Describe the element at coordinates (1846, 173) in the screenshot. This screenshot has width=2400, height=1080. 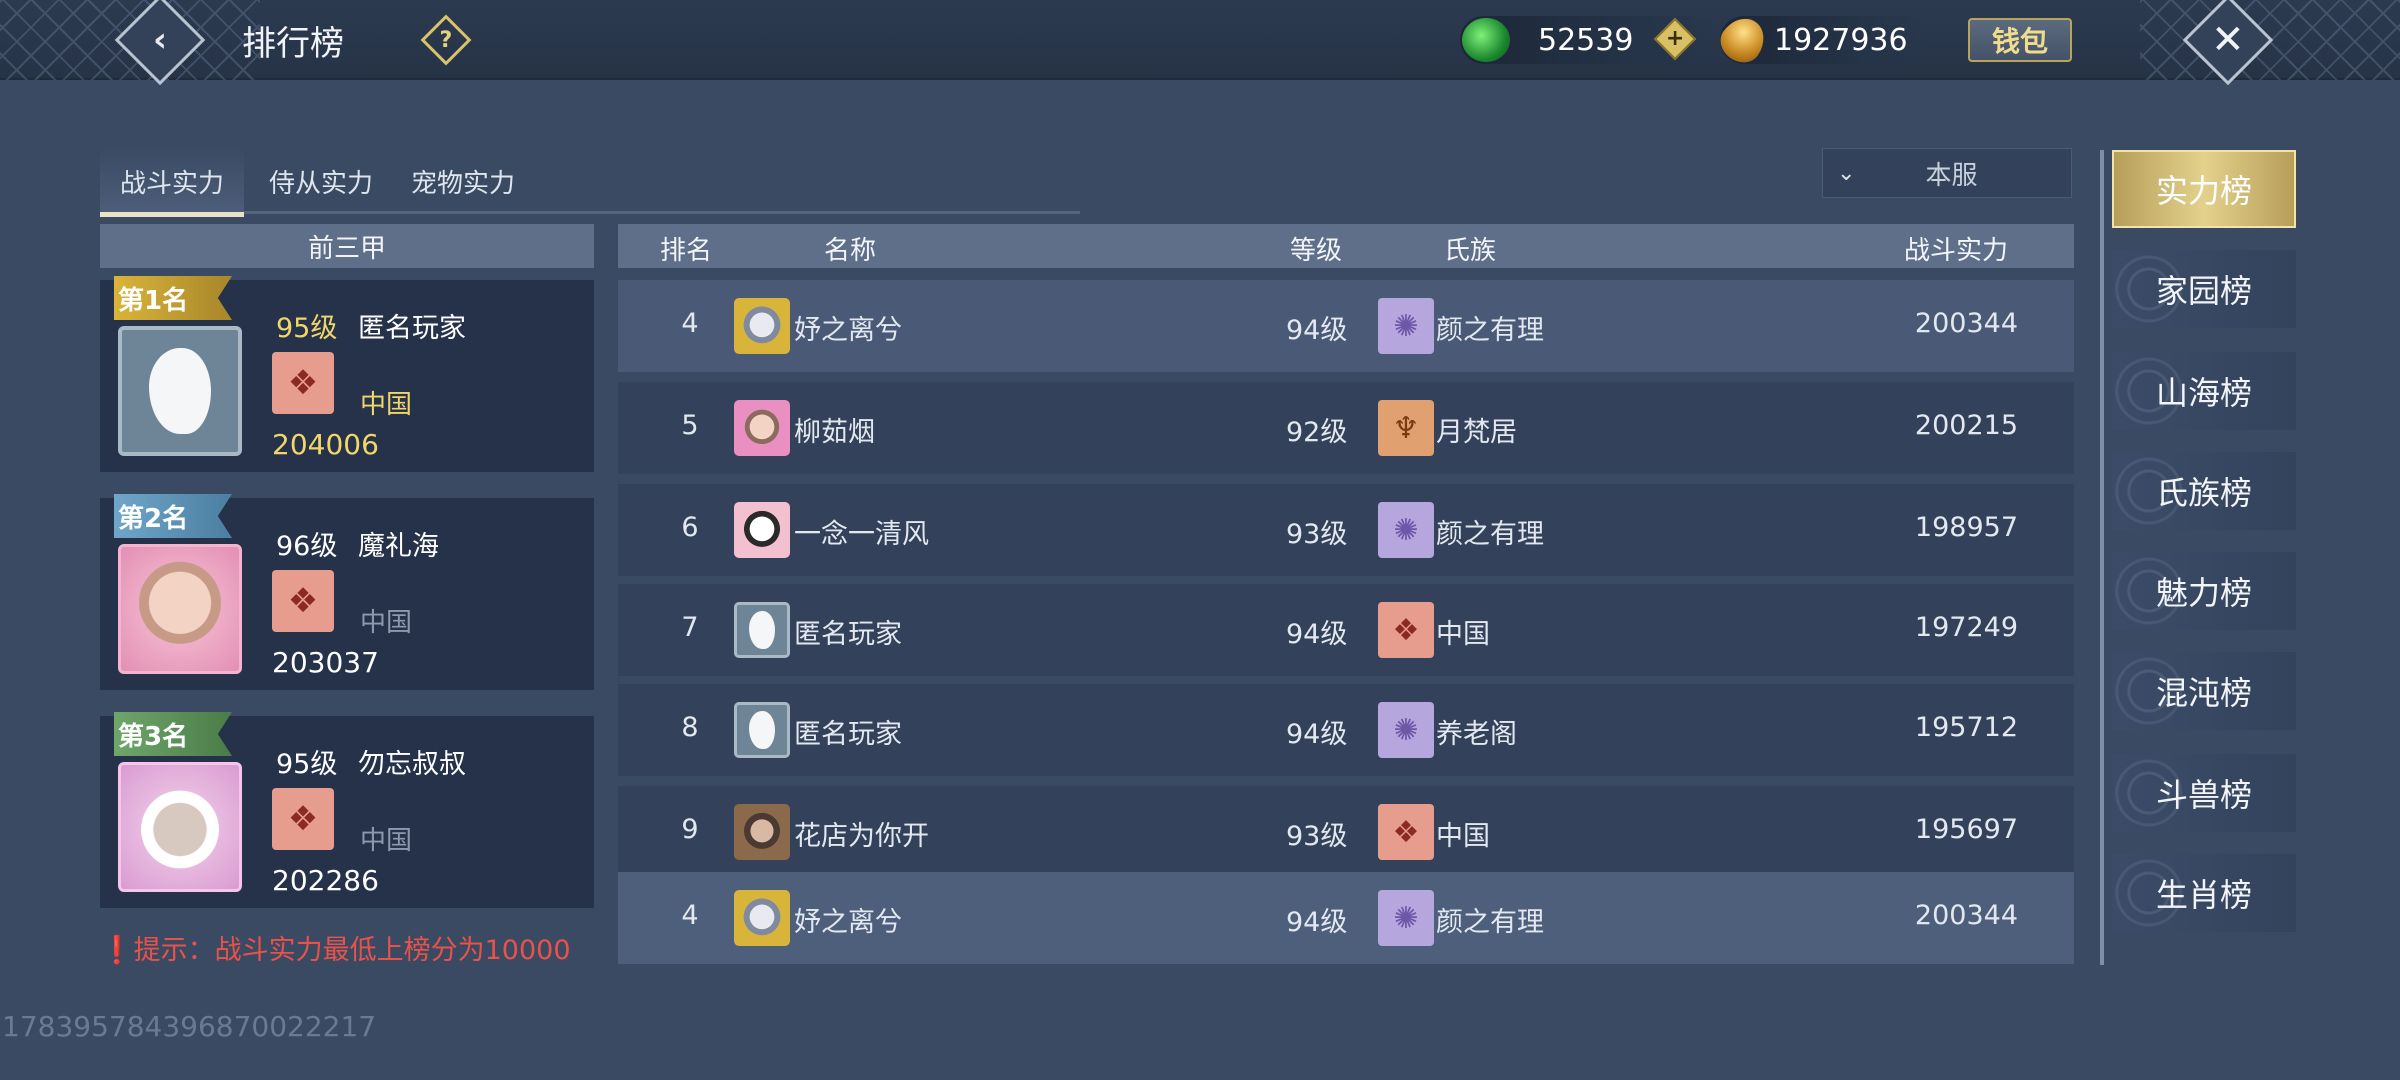
I see `chevron-down-icon: ⌄` at that location.